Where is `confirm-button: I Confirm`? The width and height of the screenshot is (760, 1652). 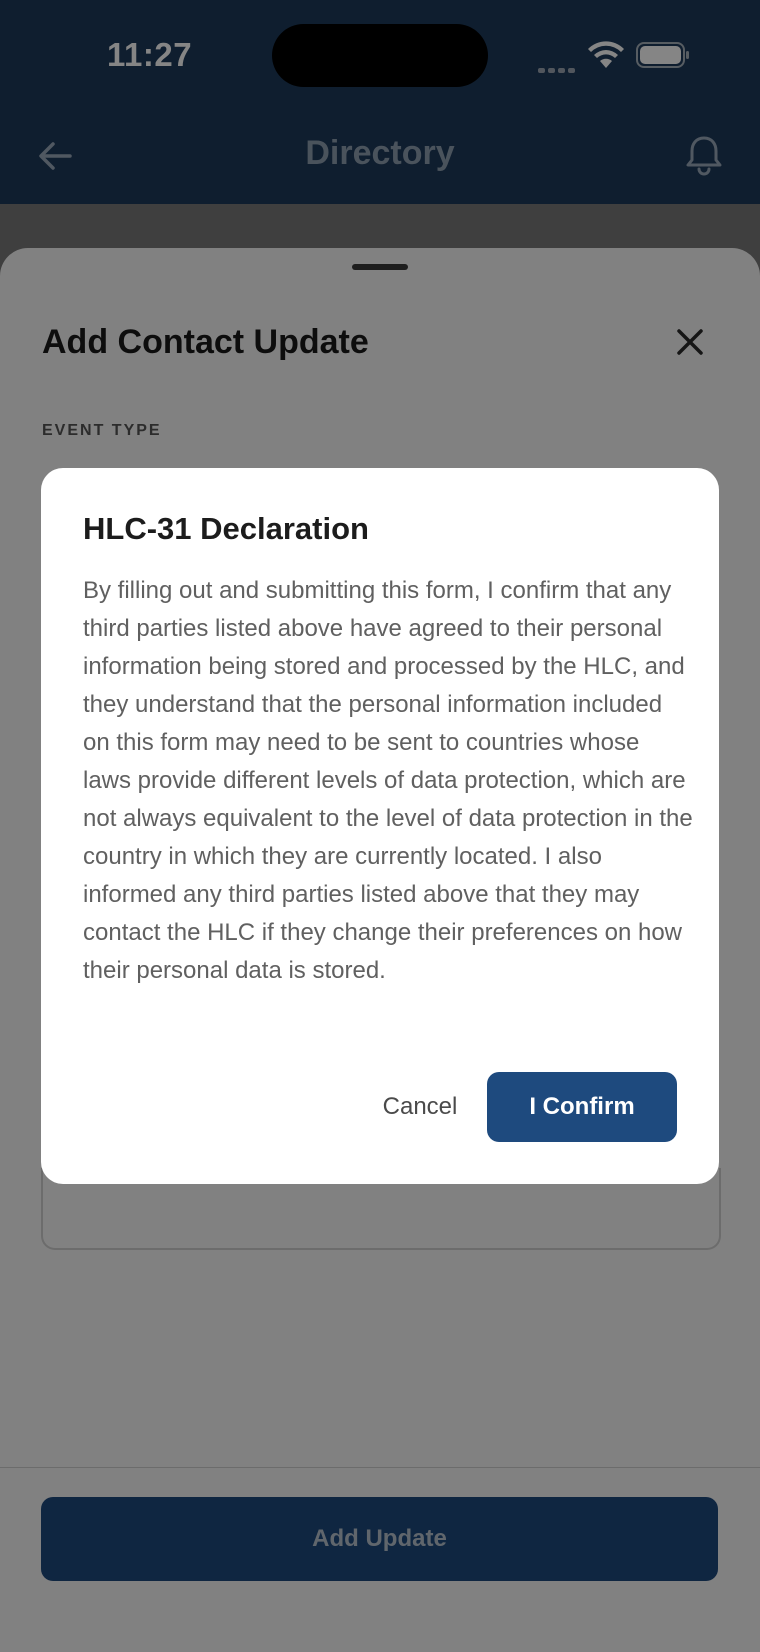 confirm-button: I Confirm is located at coordinates (582, 1107).